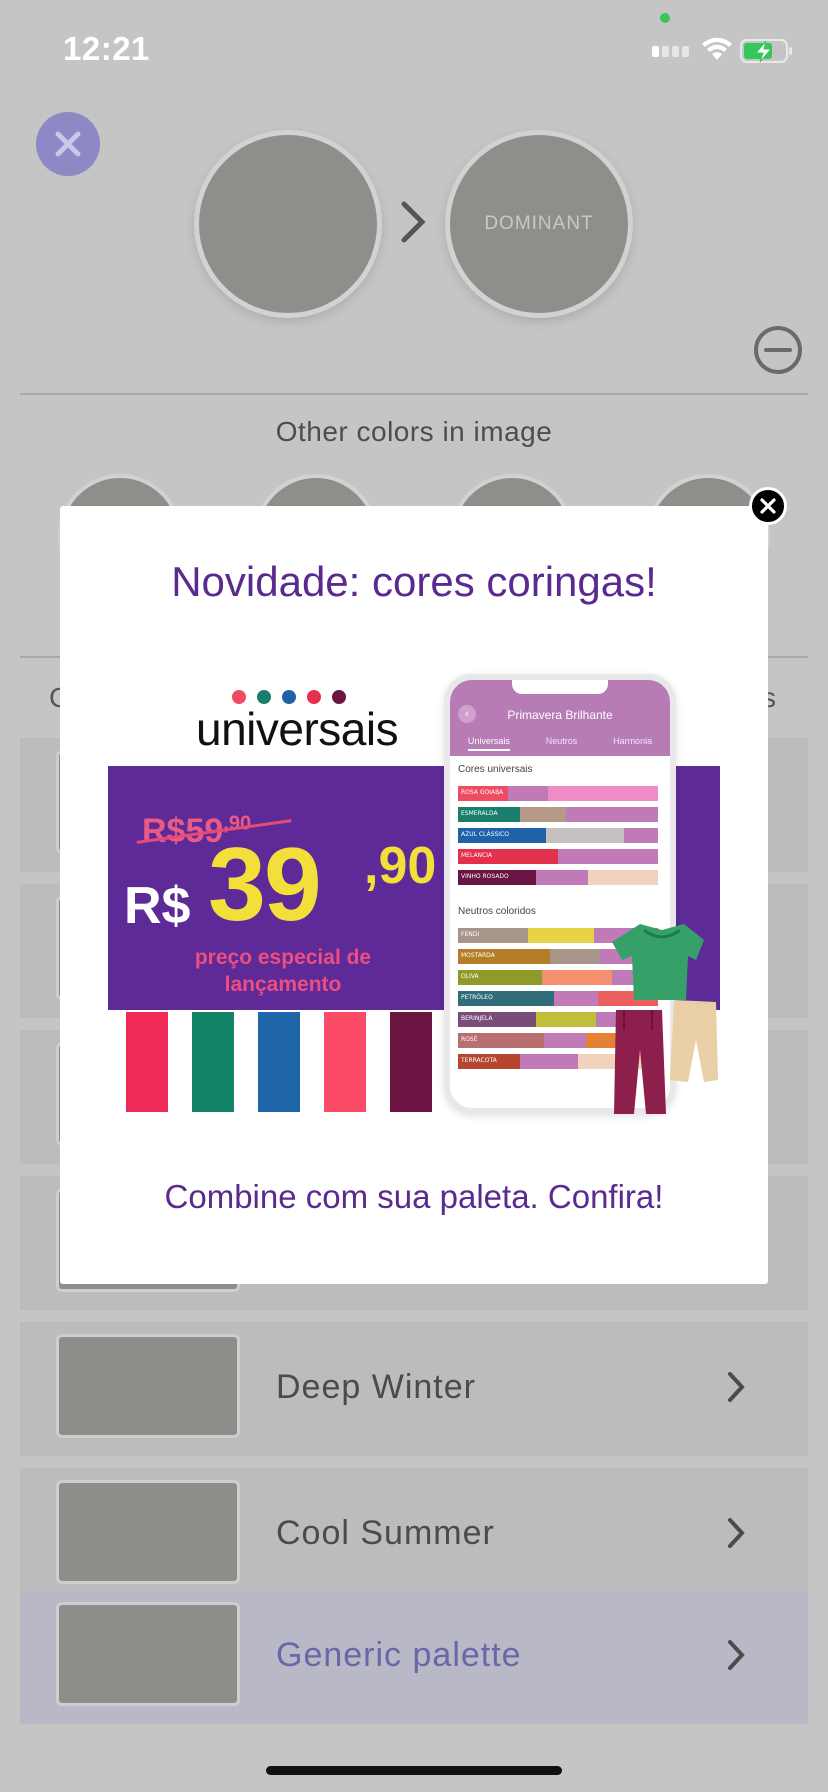 The width and height of the screenshot is (828, 1792). What do you see at coordinates (400, 866) in the screenshot?
I see `price-cents: ,90` at bounding box center [400, 866].